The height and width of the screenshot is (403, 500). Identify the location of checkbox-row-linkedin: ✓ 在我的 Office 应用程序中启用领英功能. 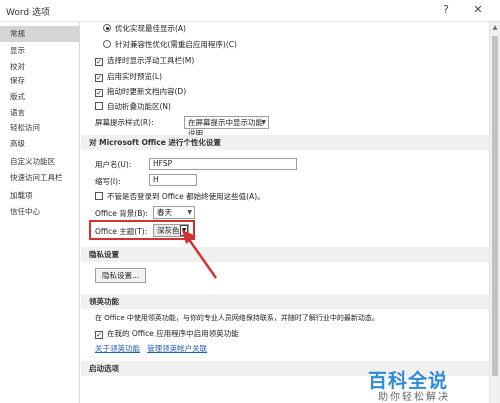
(167, 333).